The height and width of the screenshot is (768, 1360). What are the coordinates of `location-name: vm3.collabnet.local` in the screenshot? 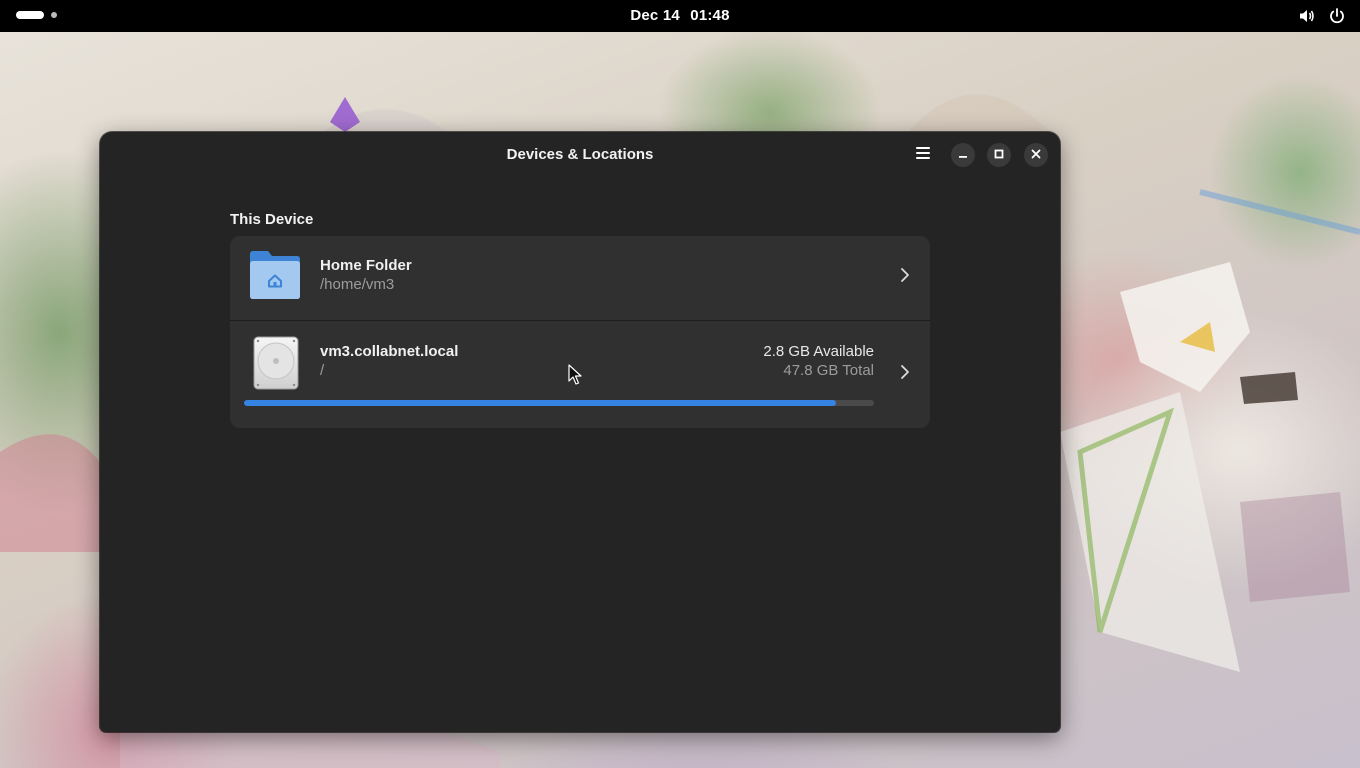 It's located at (389, 351).